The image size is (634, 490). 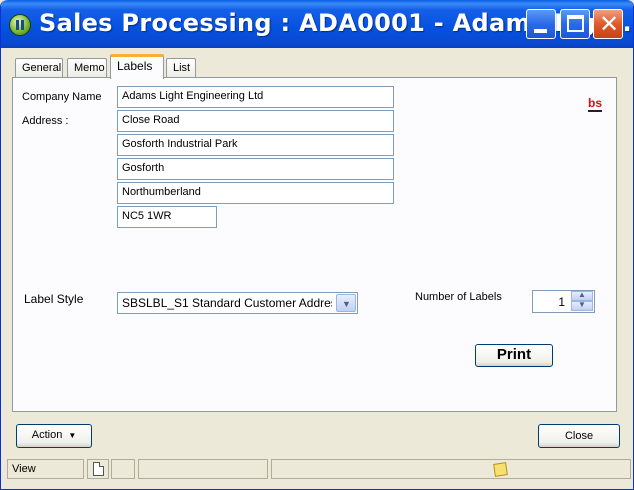 What do you see at coordinates (20, 25) in the screenshot?
I see `app-icon` at bounding box center [20, 25].